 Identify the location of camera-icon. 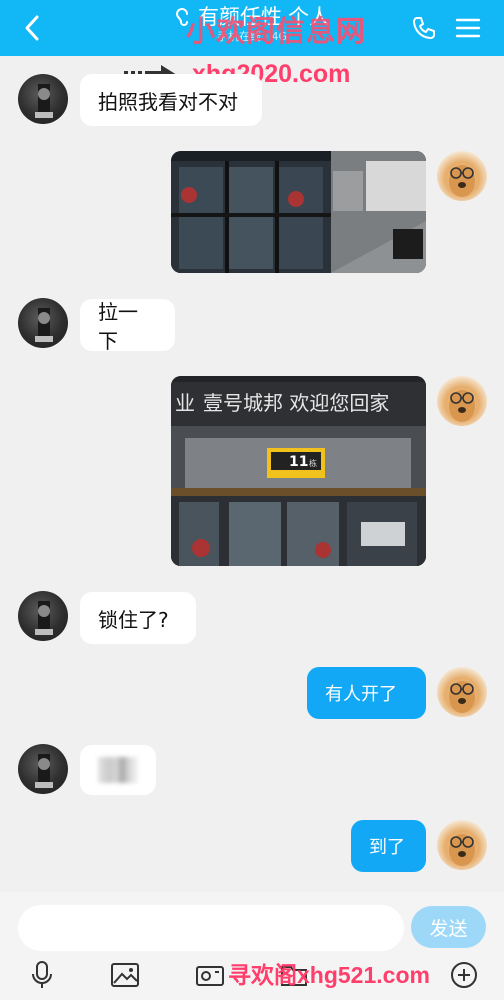
(210, 976).